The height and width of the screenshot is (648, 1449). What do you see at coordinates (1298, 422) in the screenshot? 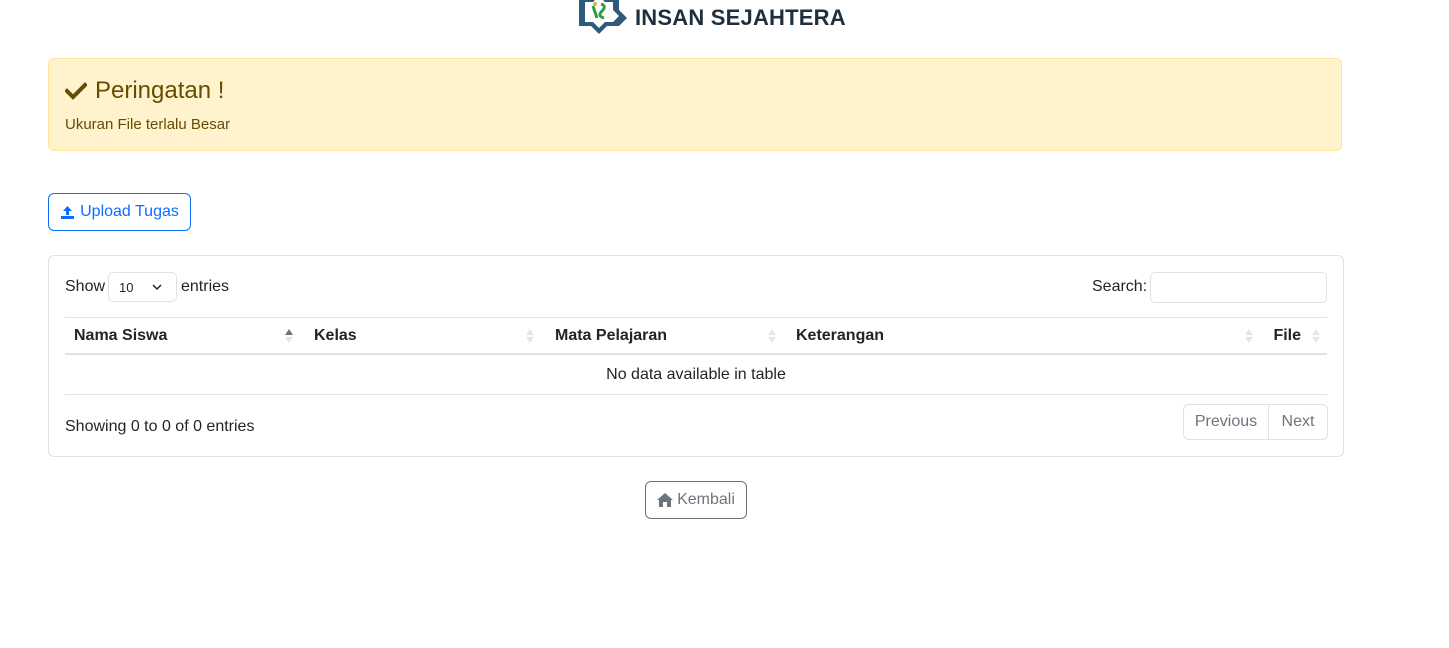
I see `next-page-button: Next` at bounding box center [1298, 422].